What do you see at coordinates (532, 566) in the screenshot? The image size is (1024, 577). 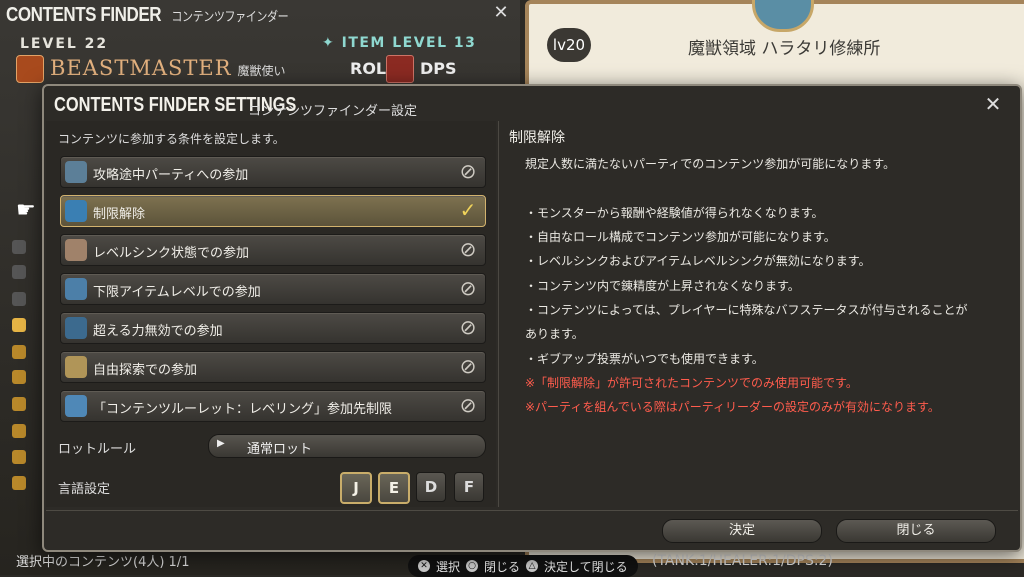 I see `triangle-button-icon: △` at bounding box center [532, 566].